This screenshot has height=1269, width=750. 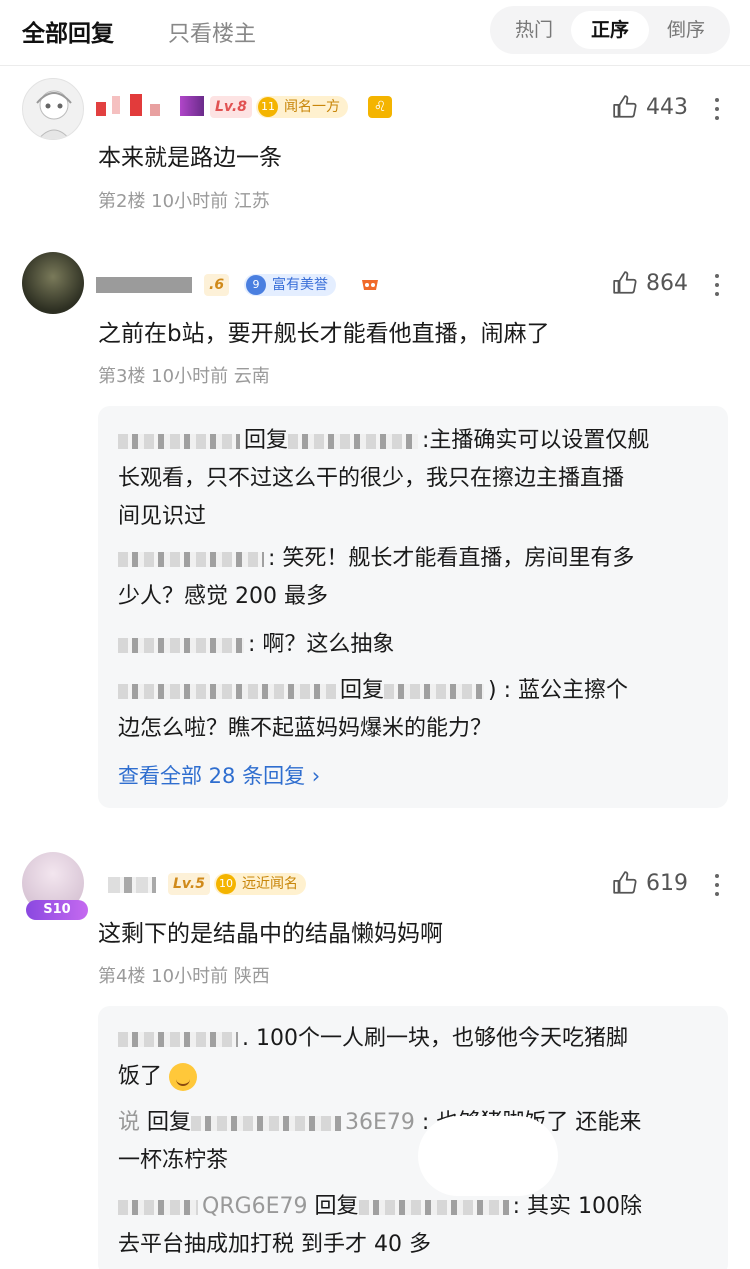 I want to click on like-count: 864, so click(x=667, y=283).